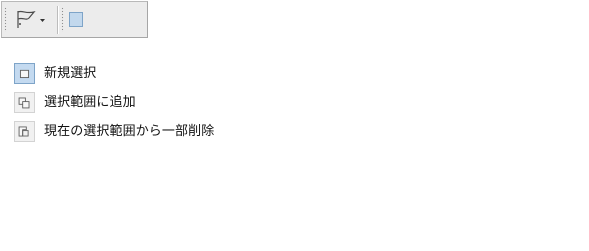 The height and width of the screenshot is (251, 589). I want to click on subtract-from-selection-legend-icon, so click(24, 131).